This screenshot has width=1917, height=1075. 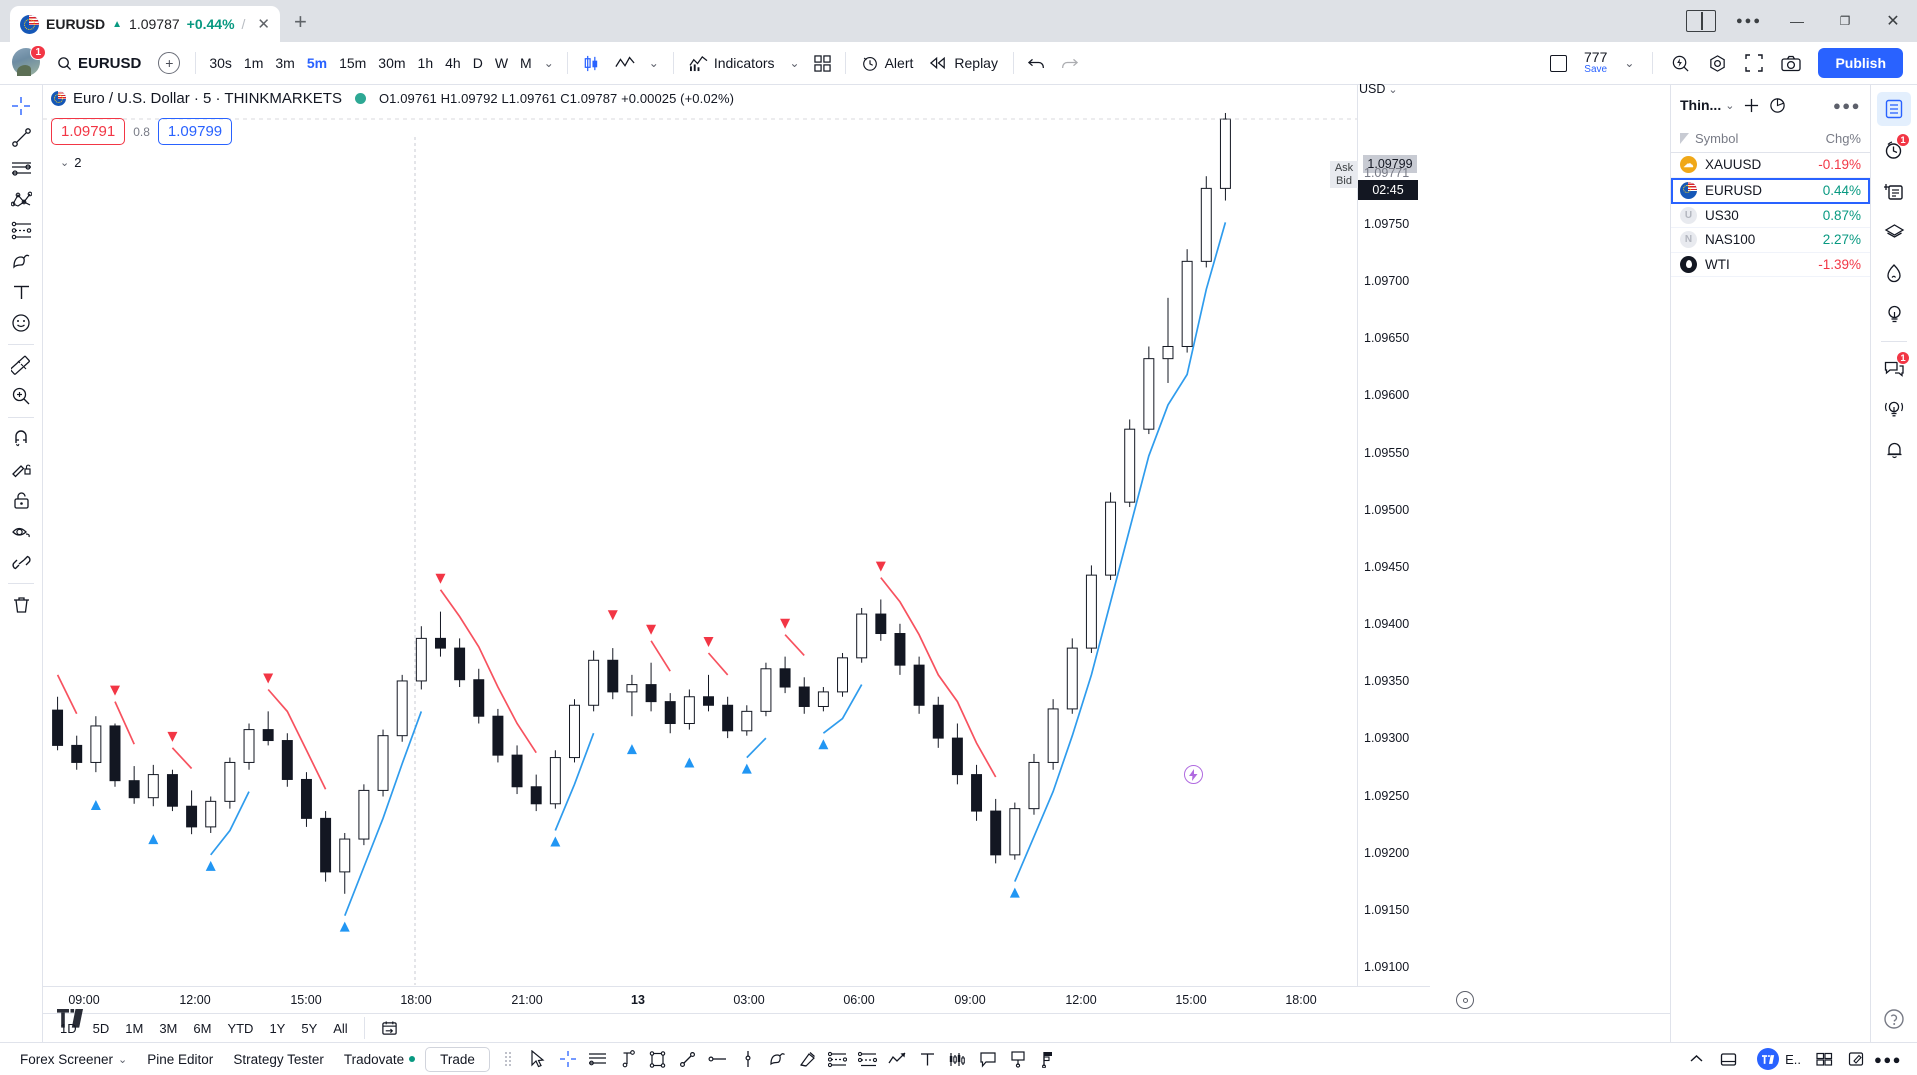 I want to click on pattern-icon, so click(x=958, y=1059).